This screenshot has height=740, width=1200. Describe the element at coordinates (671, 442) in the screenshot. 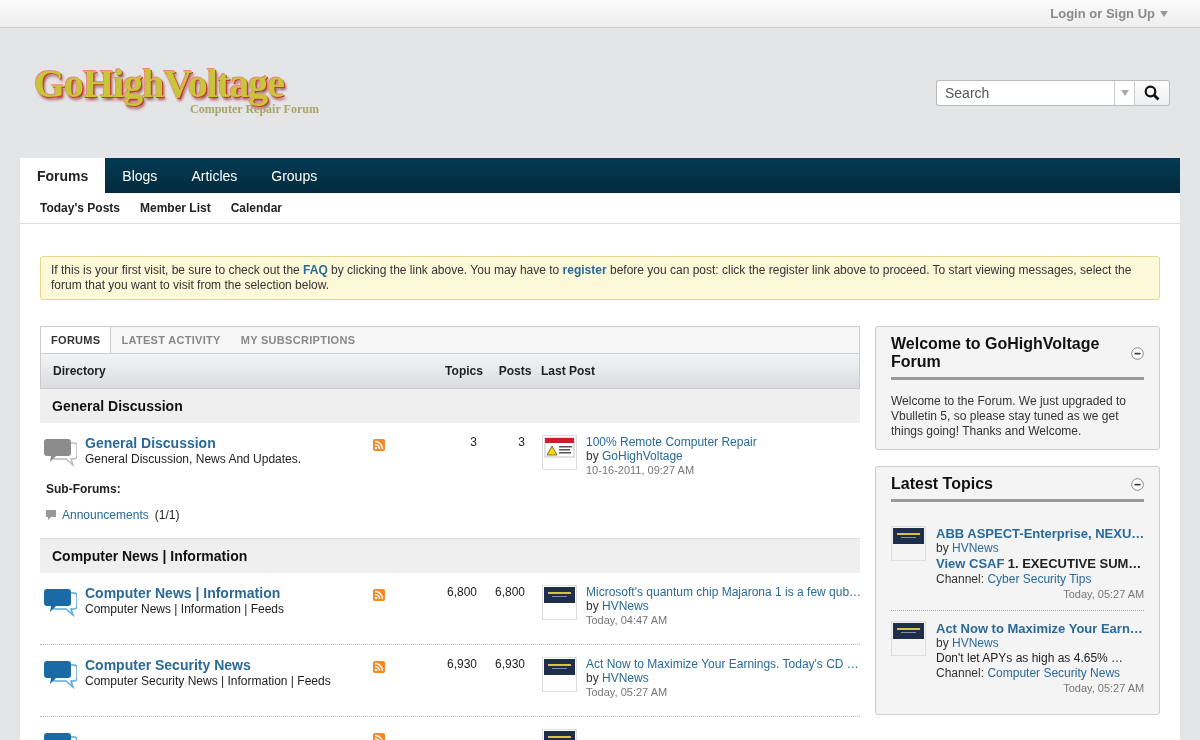

I see `last-post-title: 100% Remote Computer Repair` at that location.